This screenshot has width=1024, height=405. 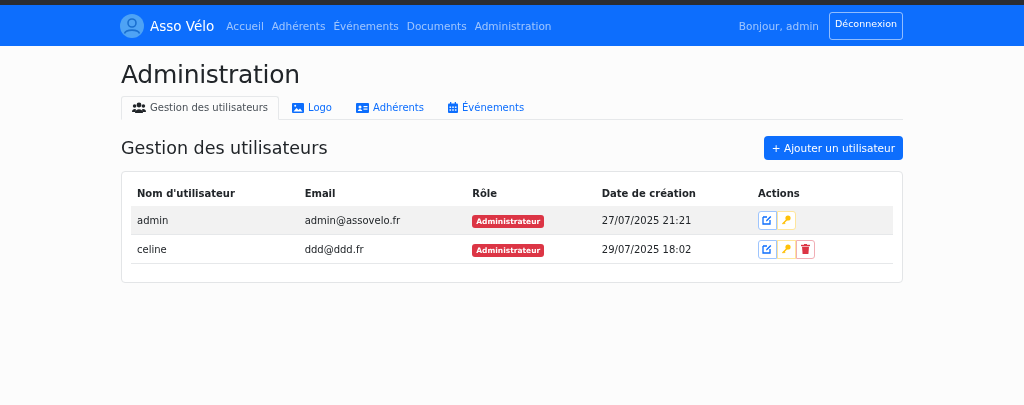 I want to click on tab: Logo, so click(x=312, y=108).